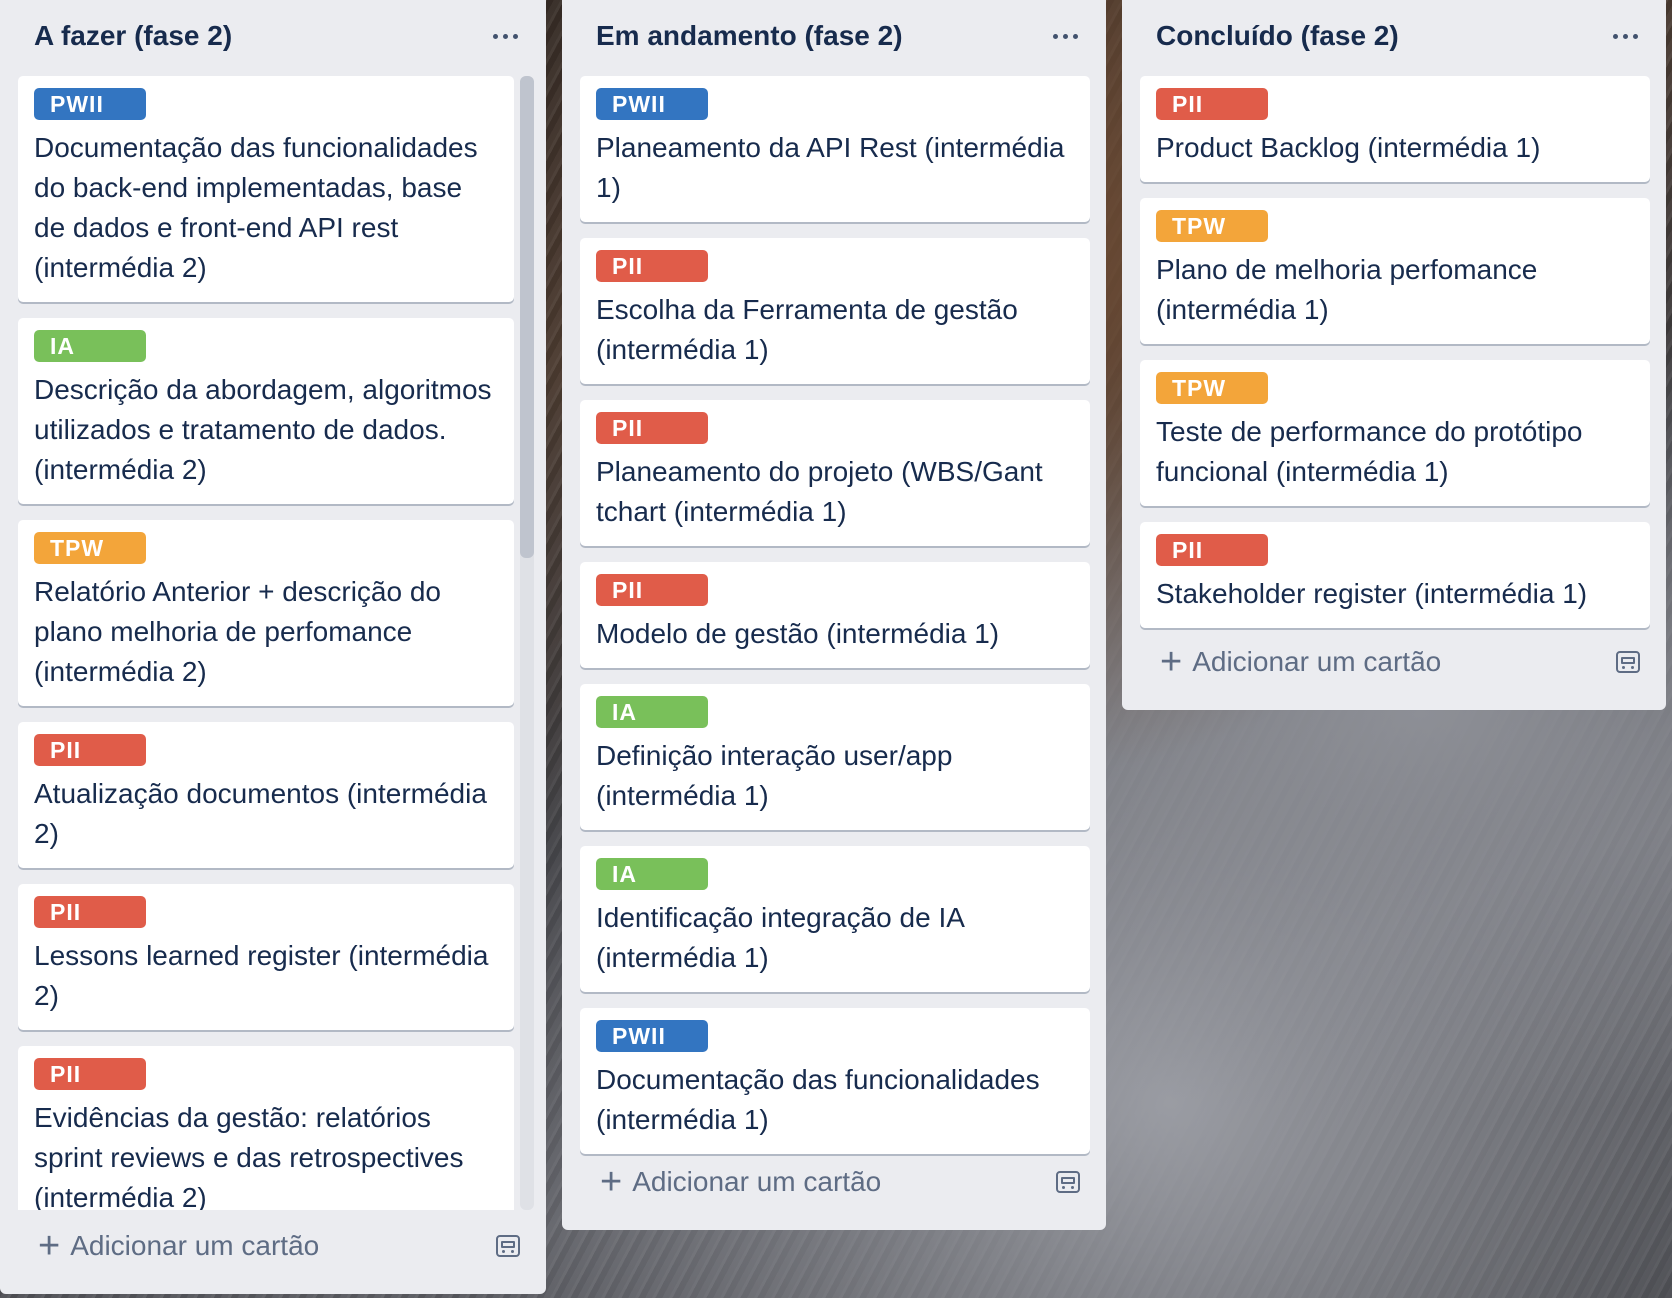  What do you see at coordinates (1348, 147) in the screenshot?
I see `card-title: Product Backlog (intermédia 1)` at bounding box center [1348, 147].